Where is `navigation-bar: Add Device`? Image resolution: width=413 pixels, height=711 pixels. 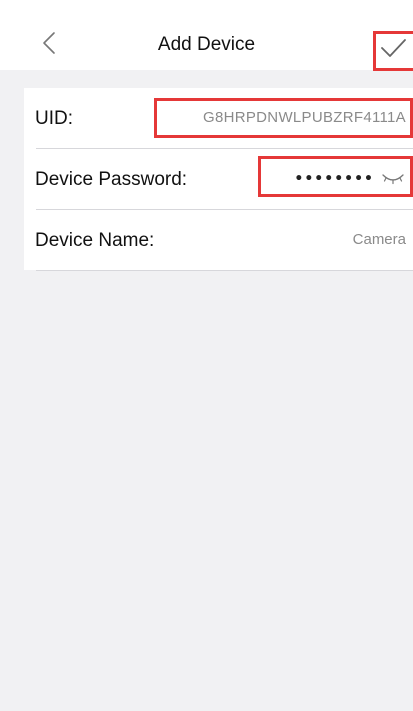
navigation-bar: Add Device is located at coordinates (206, 35).